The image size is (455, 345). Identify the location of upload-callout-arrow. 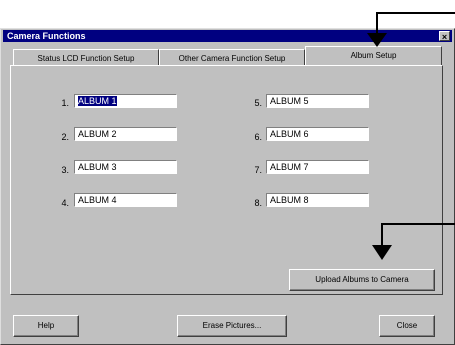
(413, 241).